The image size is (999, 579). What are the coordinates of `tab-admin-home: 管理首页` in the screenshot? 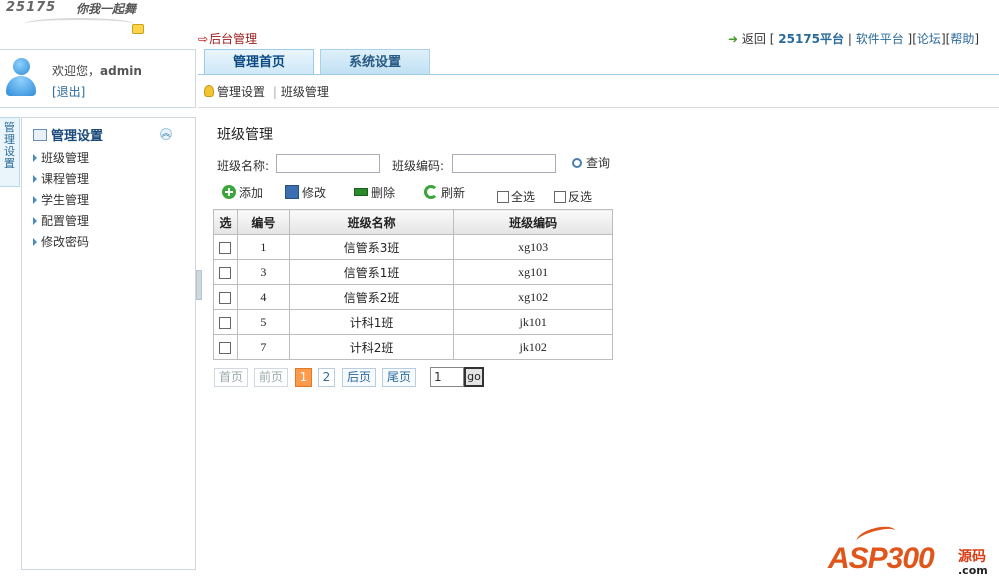 It's located at (259, 62).